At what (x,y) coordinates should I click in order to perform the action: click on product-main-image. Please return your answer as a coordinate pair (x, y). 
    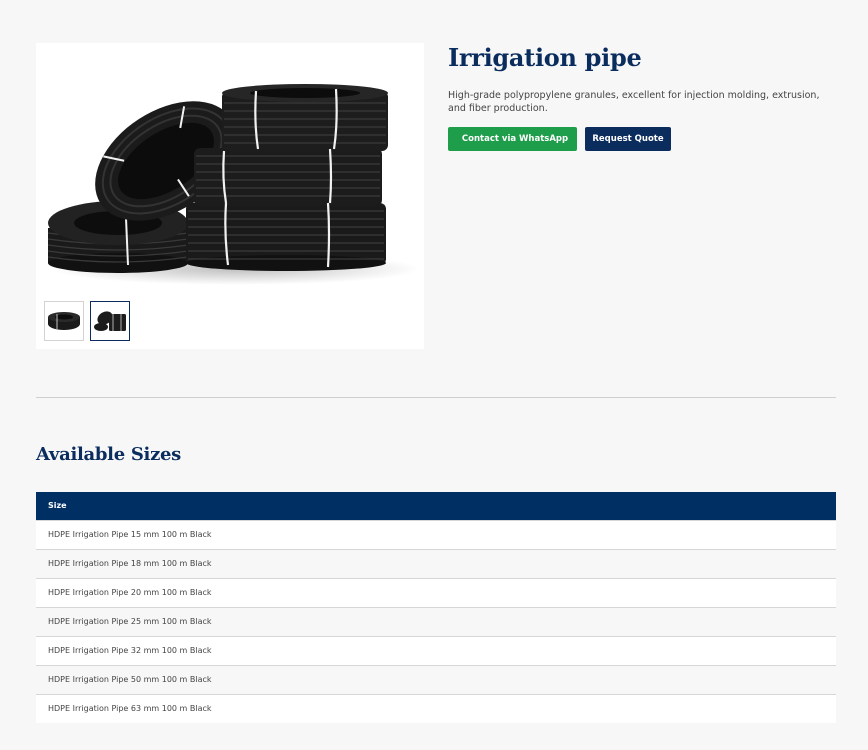
    Looking at the image, I should click on (234, 184).